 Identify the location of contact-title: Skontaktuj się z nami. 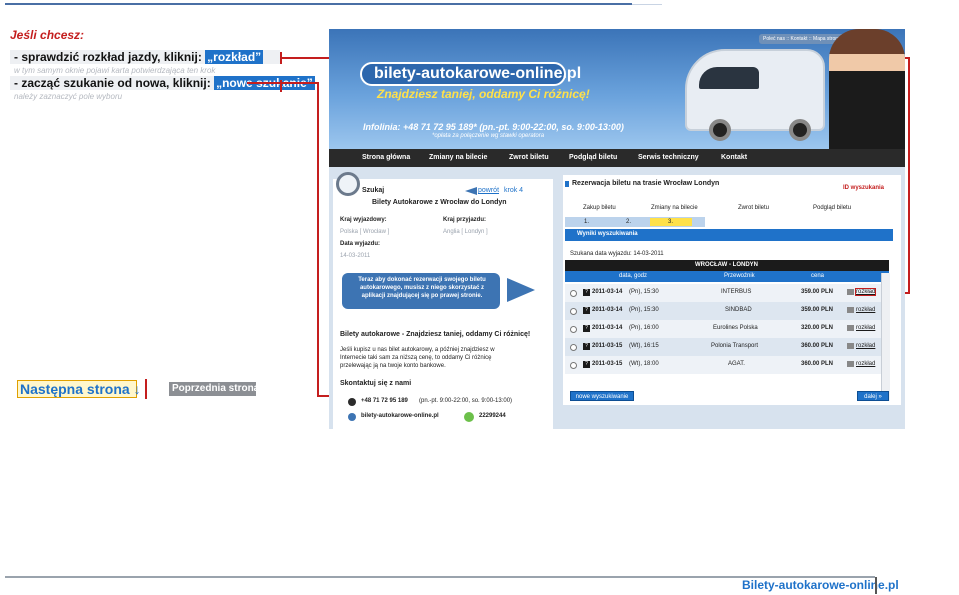
(376, 383).